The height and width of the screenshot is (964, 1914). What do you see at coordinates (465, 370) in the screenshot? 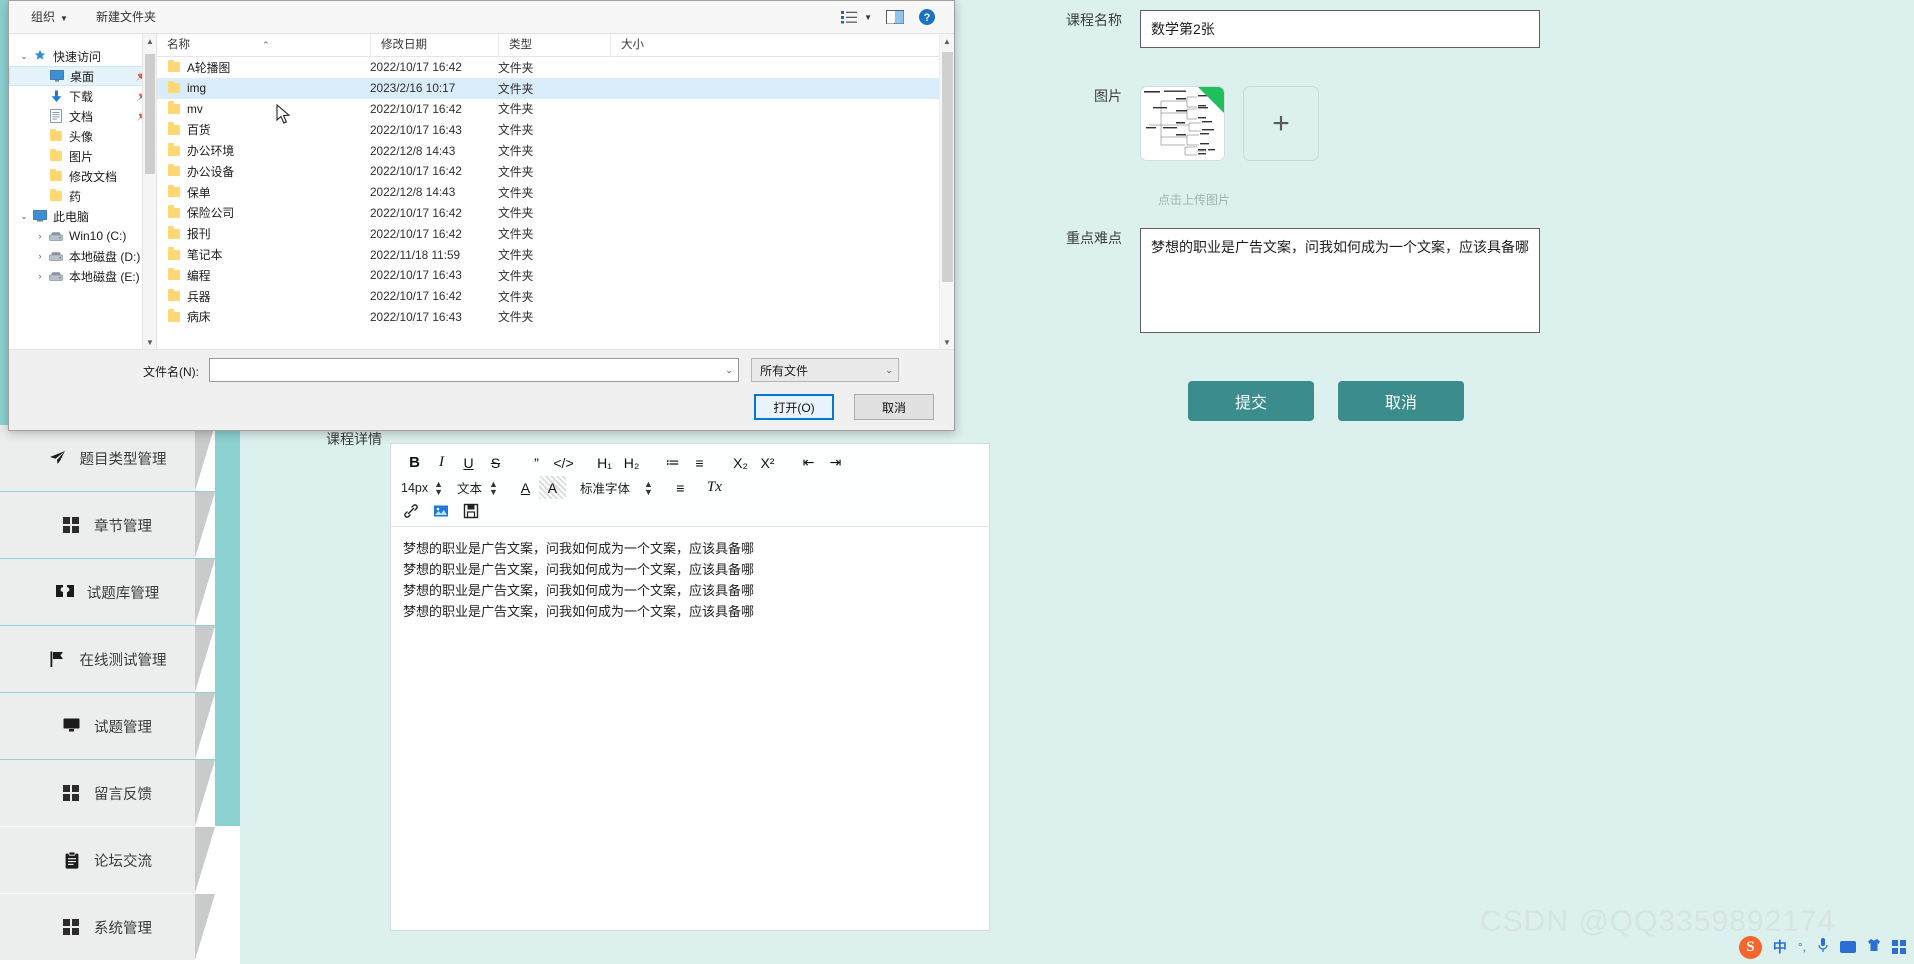
I see `filename-input` at bounding box center [465, 370].